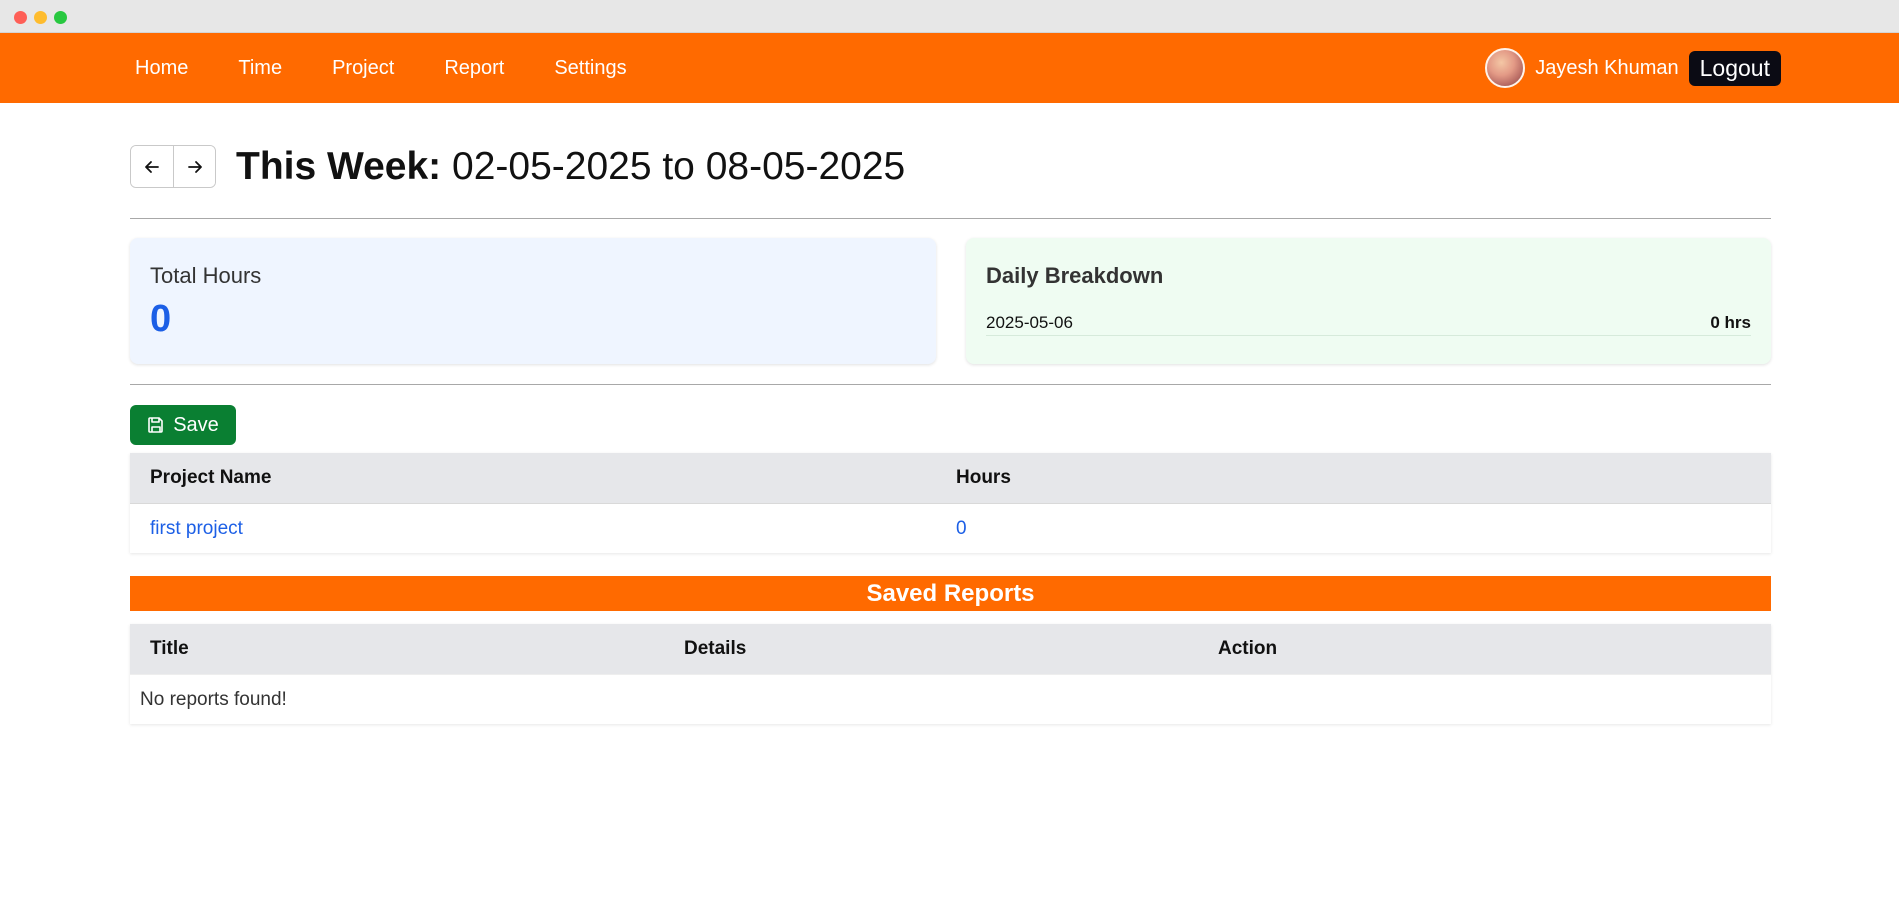  What do you see at coordinates (950, 699) in the screenshot?
I see `empty-state-text: No reports found!` at bounding box center [950, 699].